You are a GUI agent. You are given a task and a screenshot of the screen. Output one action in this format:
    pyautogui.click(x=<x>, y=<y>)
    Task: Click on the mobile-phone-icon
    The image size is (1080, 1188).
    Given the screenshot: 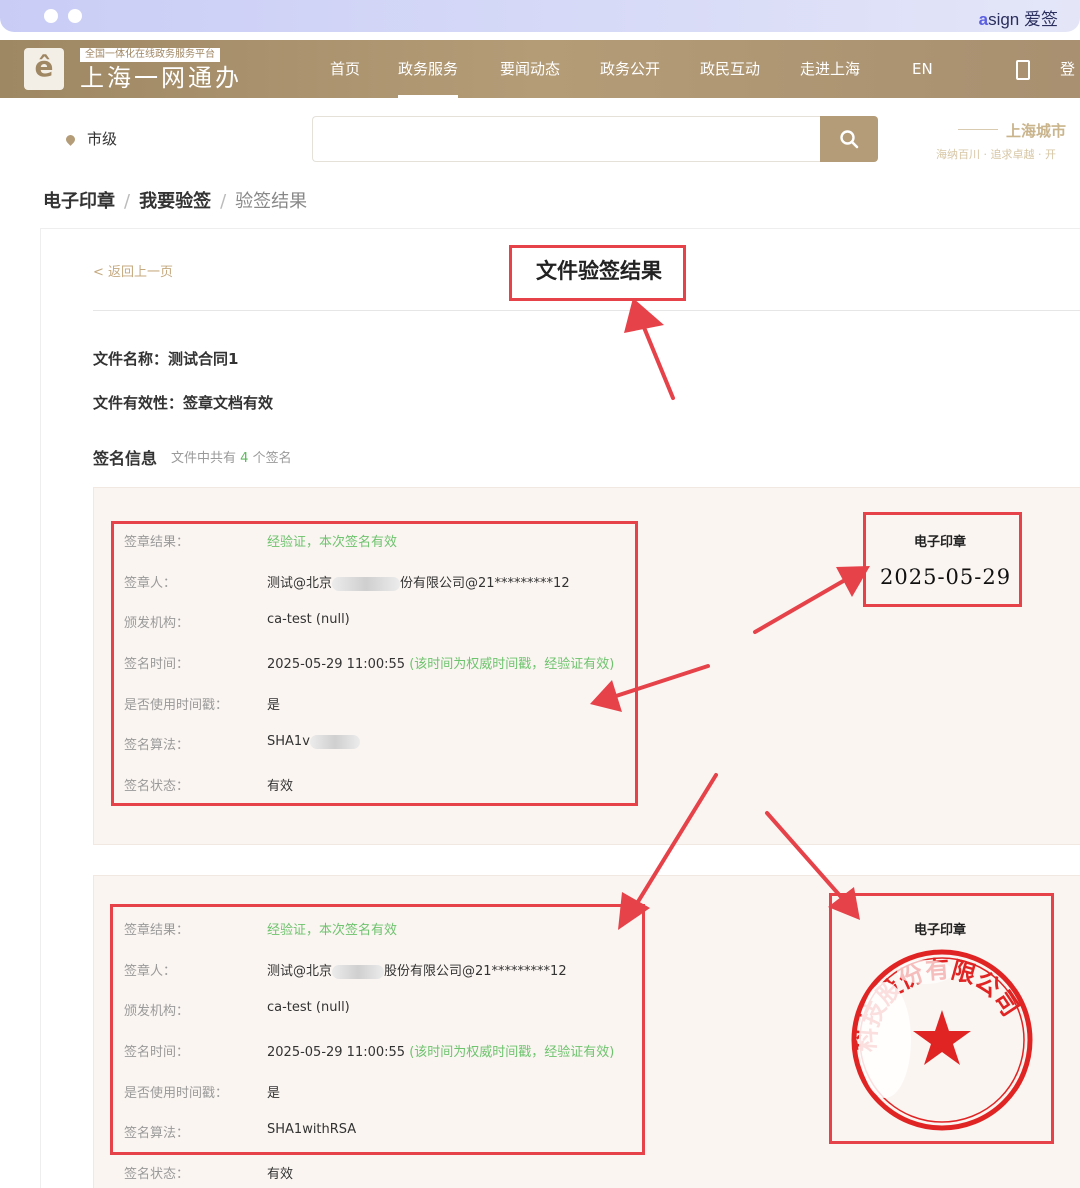 What is the action you would take?
    pyautogui.click(x=1023, y=70)
    